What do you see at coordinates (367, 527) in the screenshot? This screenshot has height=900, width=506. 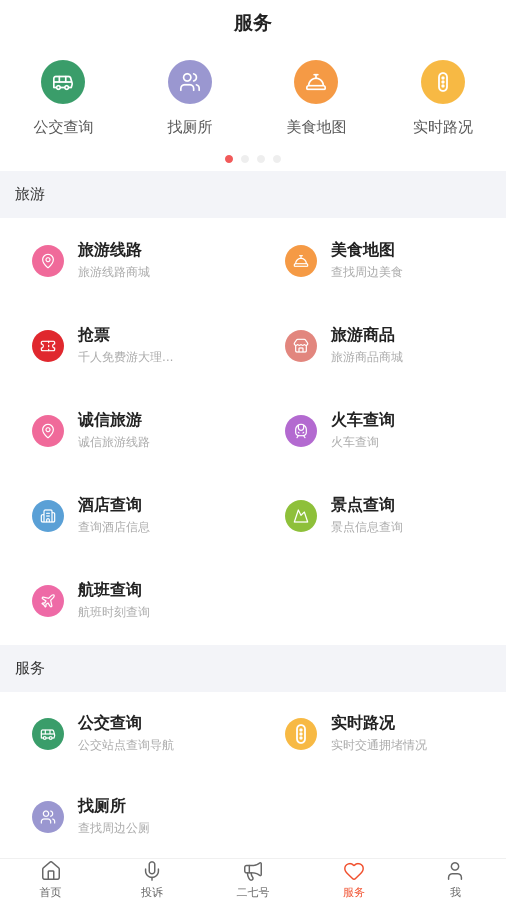 I see `service-description: 景点信息查询` at bounding box center [367, 527].